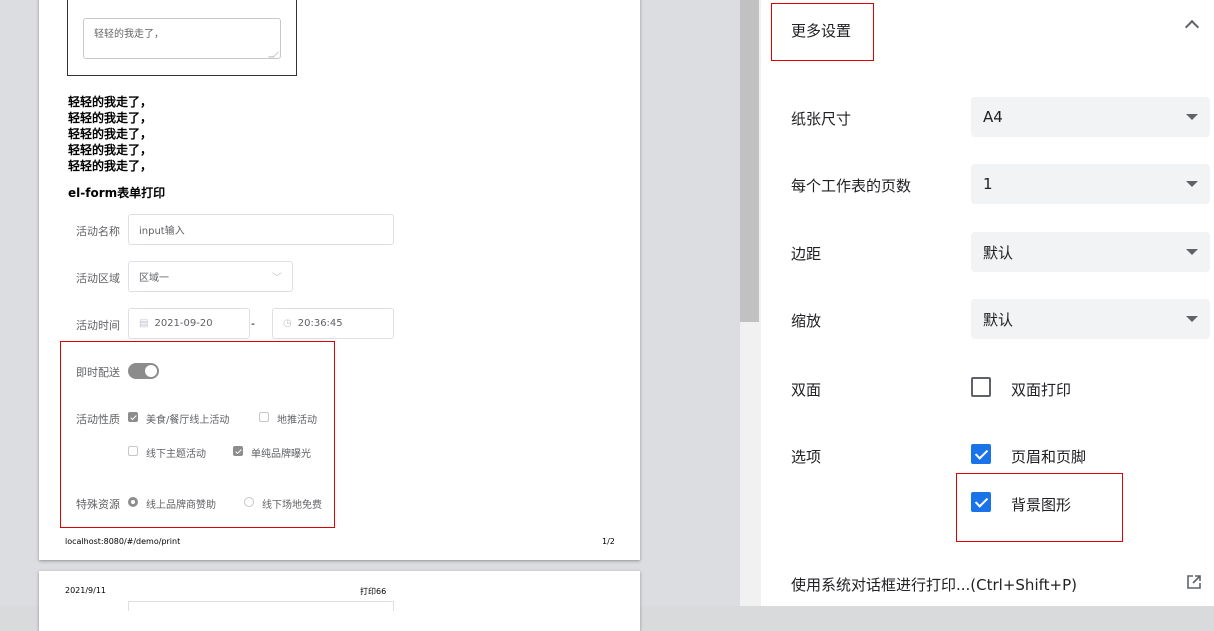 This screenshot has height=631, width=1214. Describe the element at coordinates (806, 254) in the screenshot. I see `margins-label: 边距` at that location.